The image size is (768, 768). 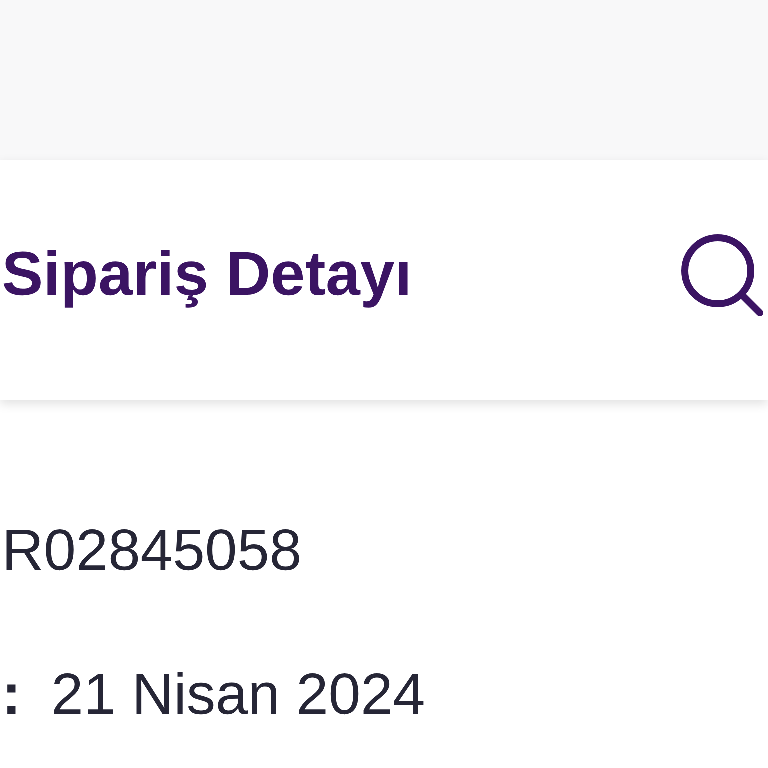 I want to click on search-button, so click(x=722, y=275).